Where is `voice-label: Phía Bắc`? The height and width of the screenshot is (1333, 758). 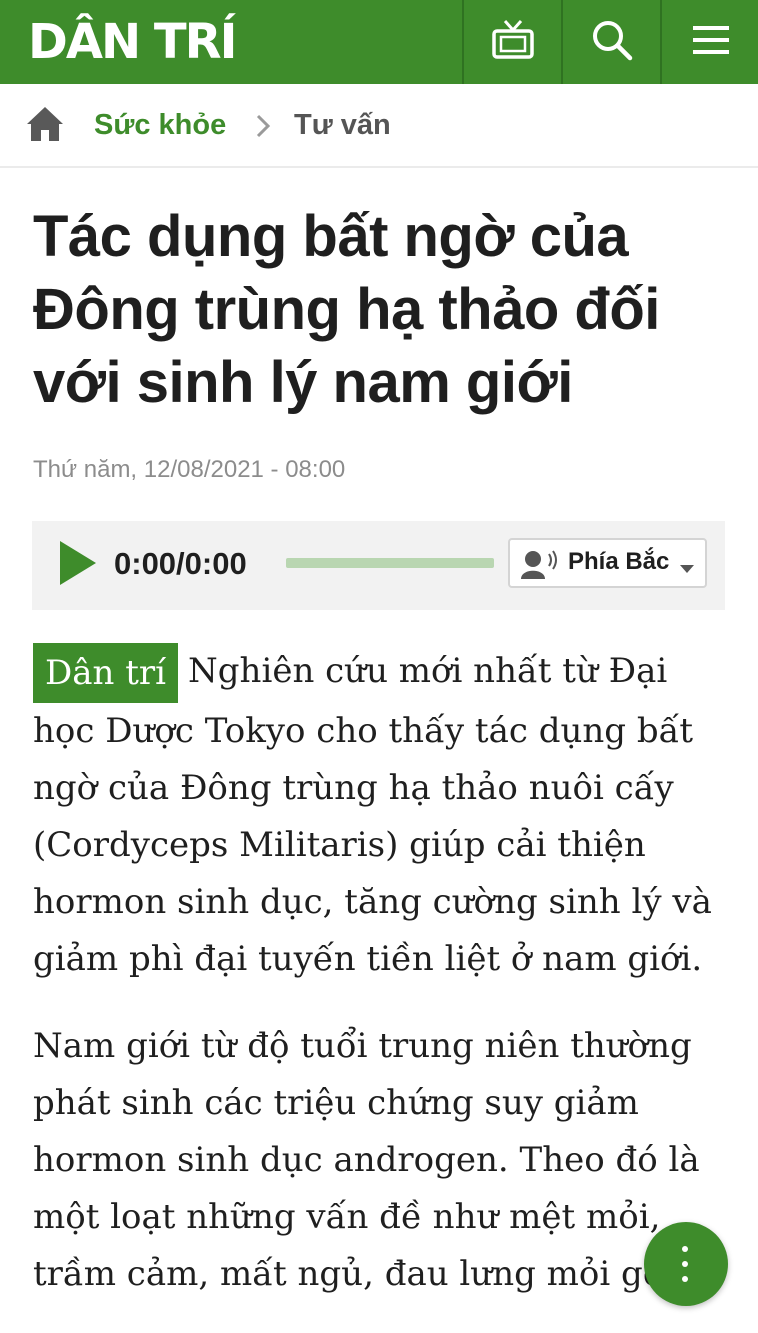
voice-label: Phía Bắc is located at coordinates (619, 561).